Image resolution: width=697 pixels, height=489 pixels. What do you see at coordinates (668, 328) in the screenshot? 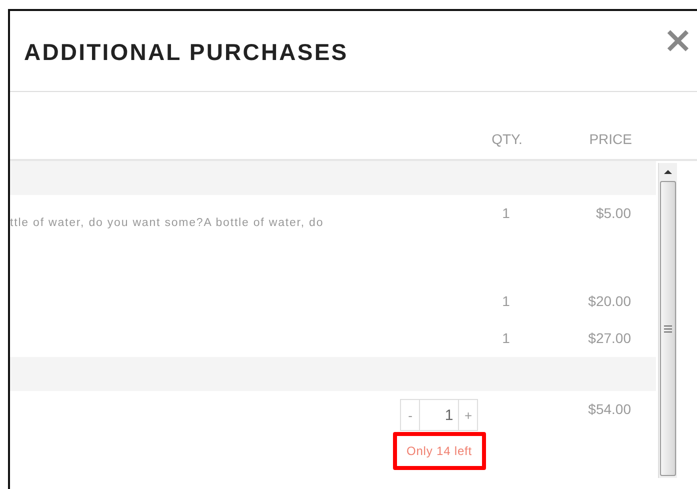
I see `scroll-thumb` at bounding box center [668, 328].